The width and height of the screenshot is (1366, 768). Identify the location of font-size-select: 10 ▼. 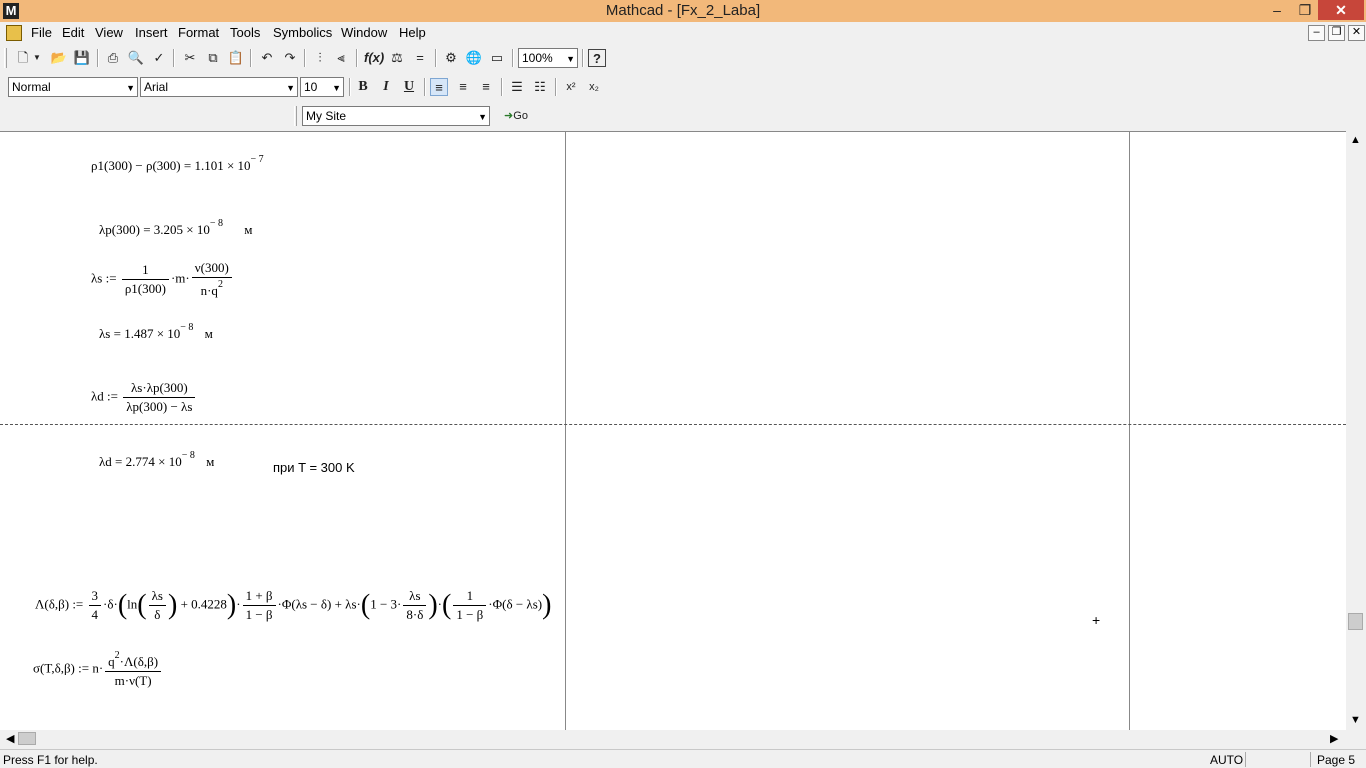
(322, 87).